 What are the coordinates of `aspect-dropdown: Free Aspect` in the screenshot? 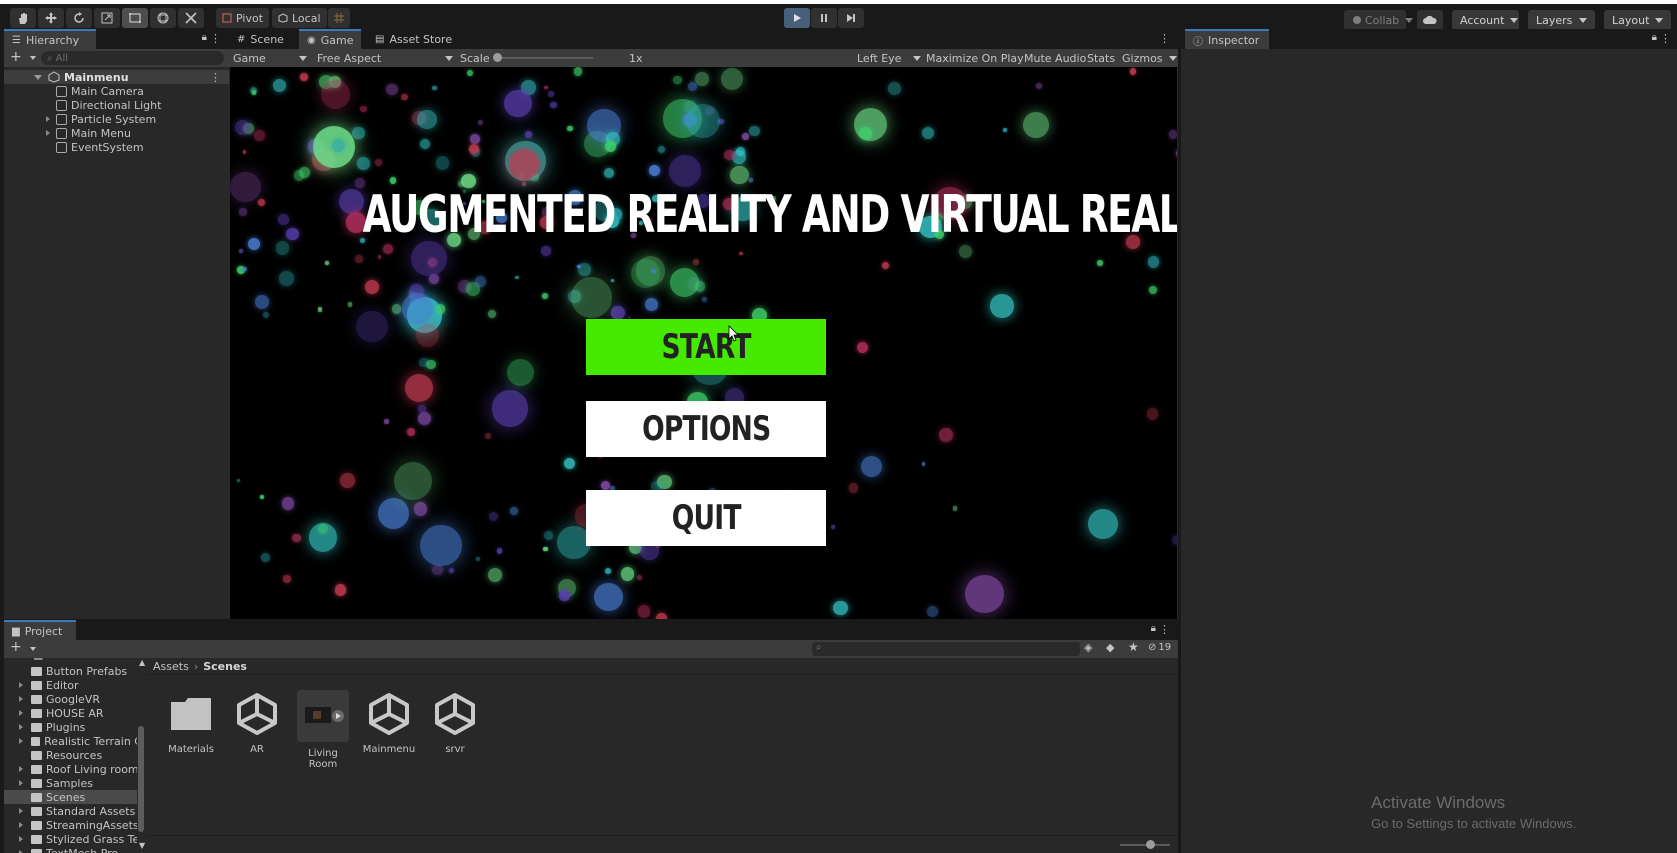 It's located at (385, 58).